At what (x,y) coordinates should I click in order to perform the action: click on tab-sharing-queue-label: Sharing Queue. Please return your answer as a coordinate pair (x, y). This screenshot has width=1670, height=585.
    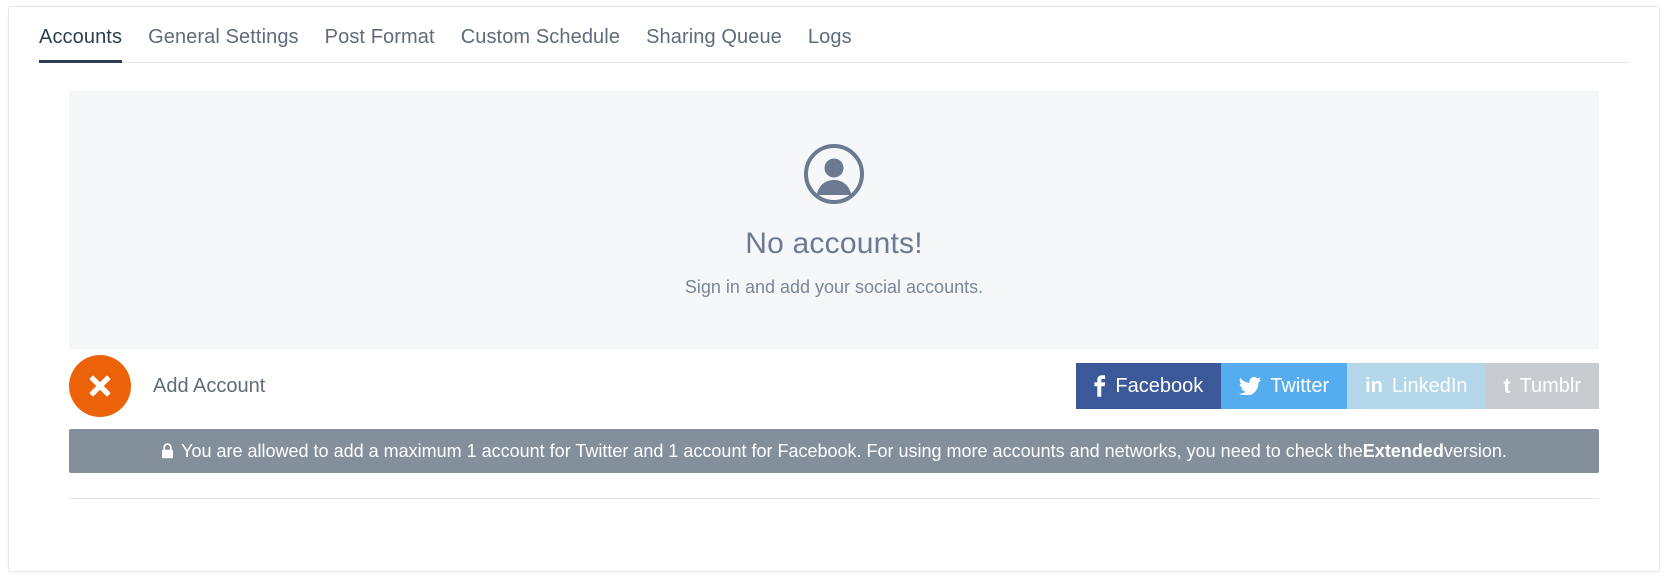
    Looking at the image, I should click on (714, 37).